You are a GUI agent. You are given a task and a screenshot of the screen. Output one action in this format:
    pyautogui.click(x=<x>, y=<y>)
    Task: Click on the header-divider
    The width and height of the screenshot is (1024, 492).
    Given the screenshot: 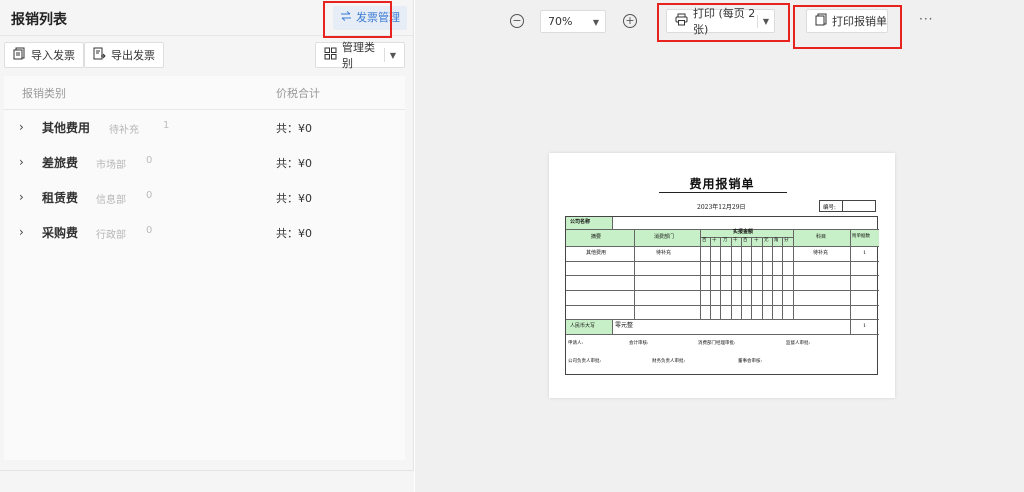 What is the action you would take?
    pyautogui.click(x=204, y=109)
    